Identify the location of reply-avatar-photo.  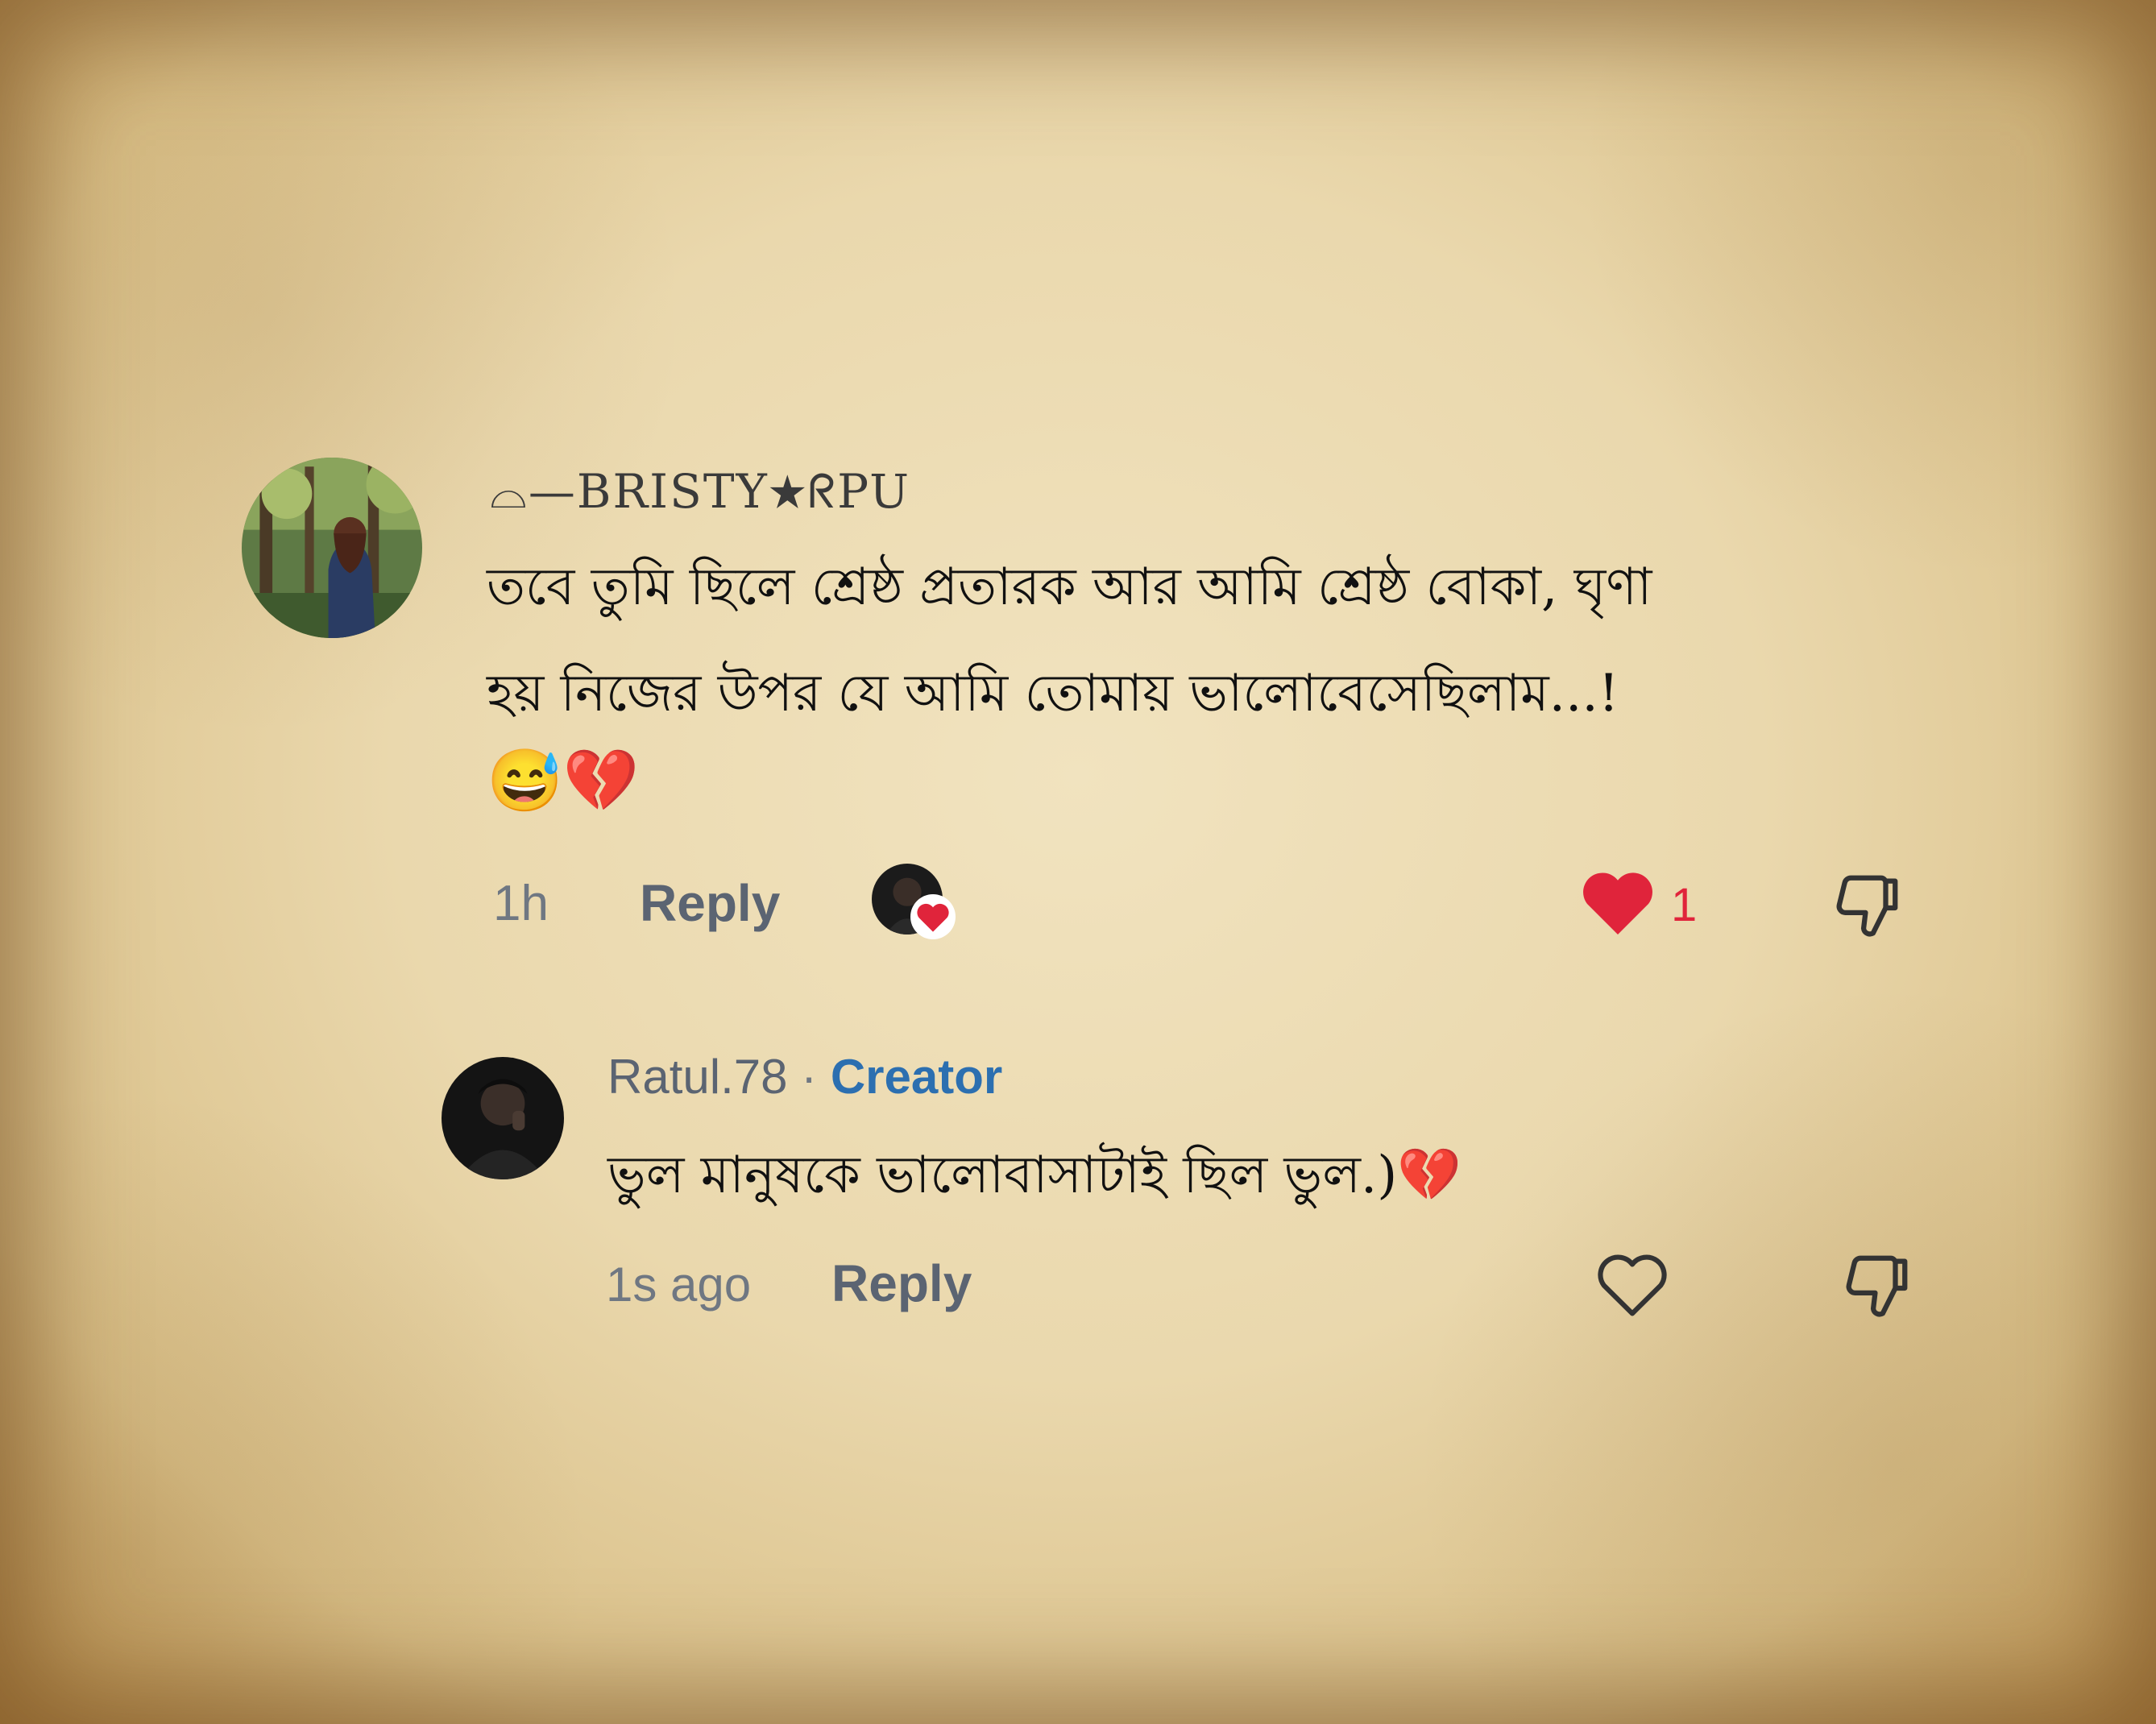
(503, 1118).